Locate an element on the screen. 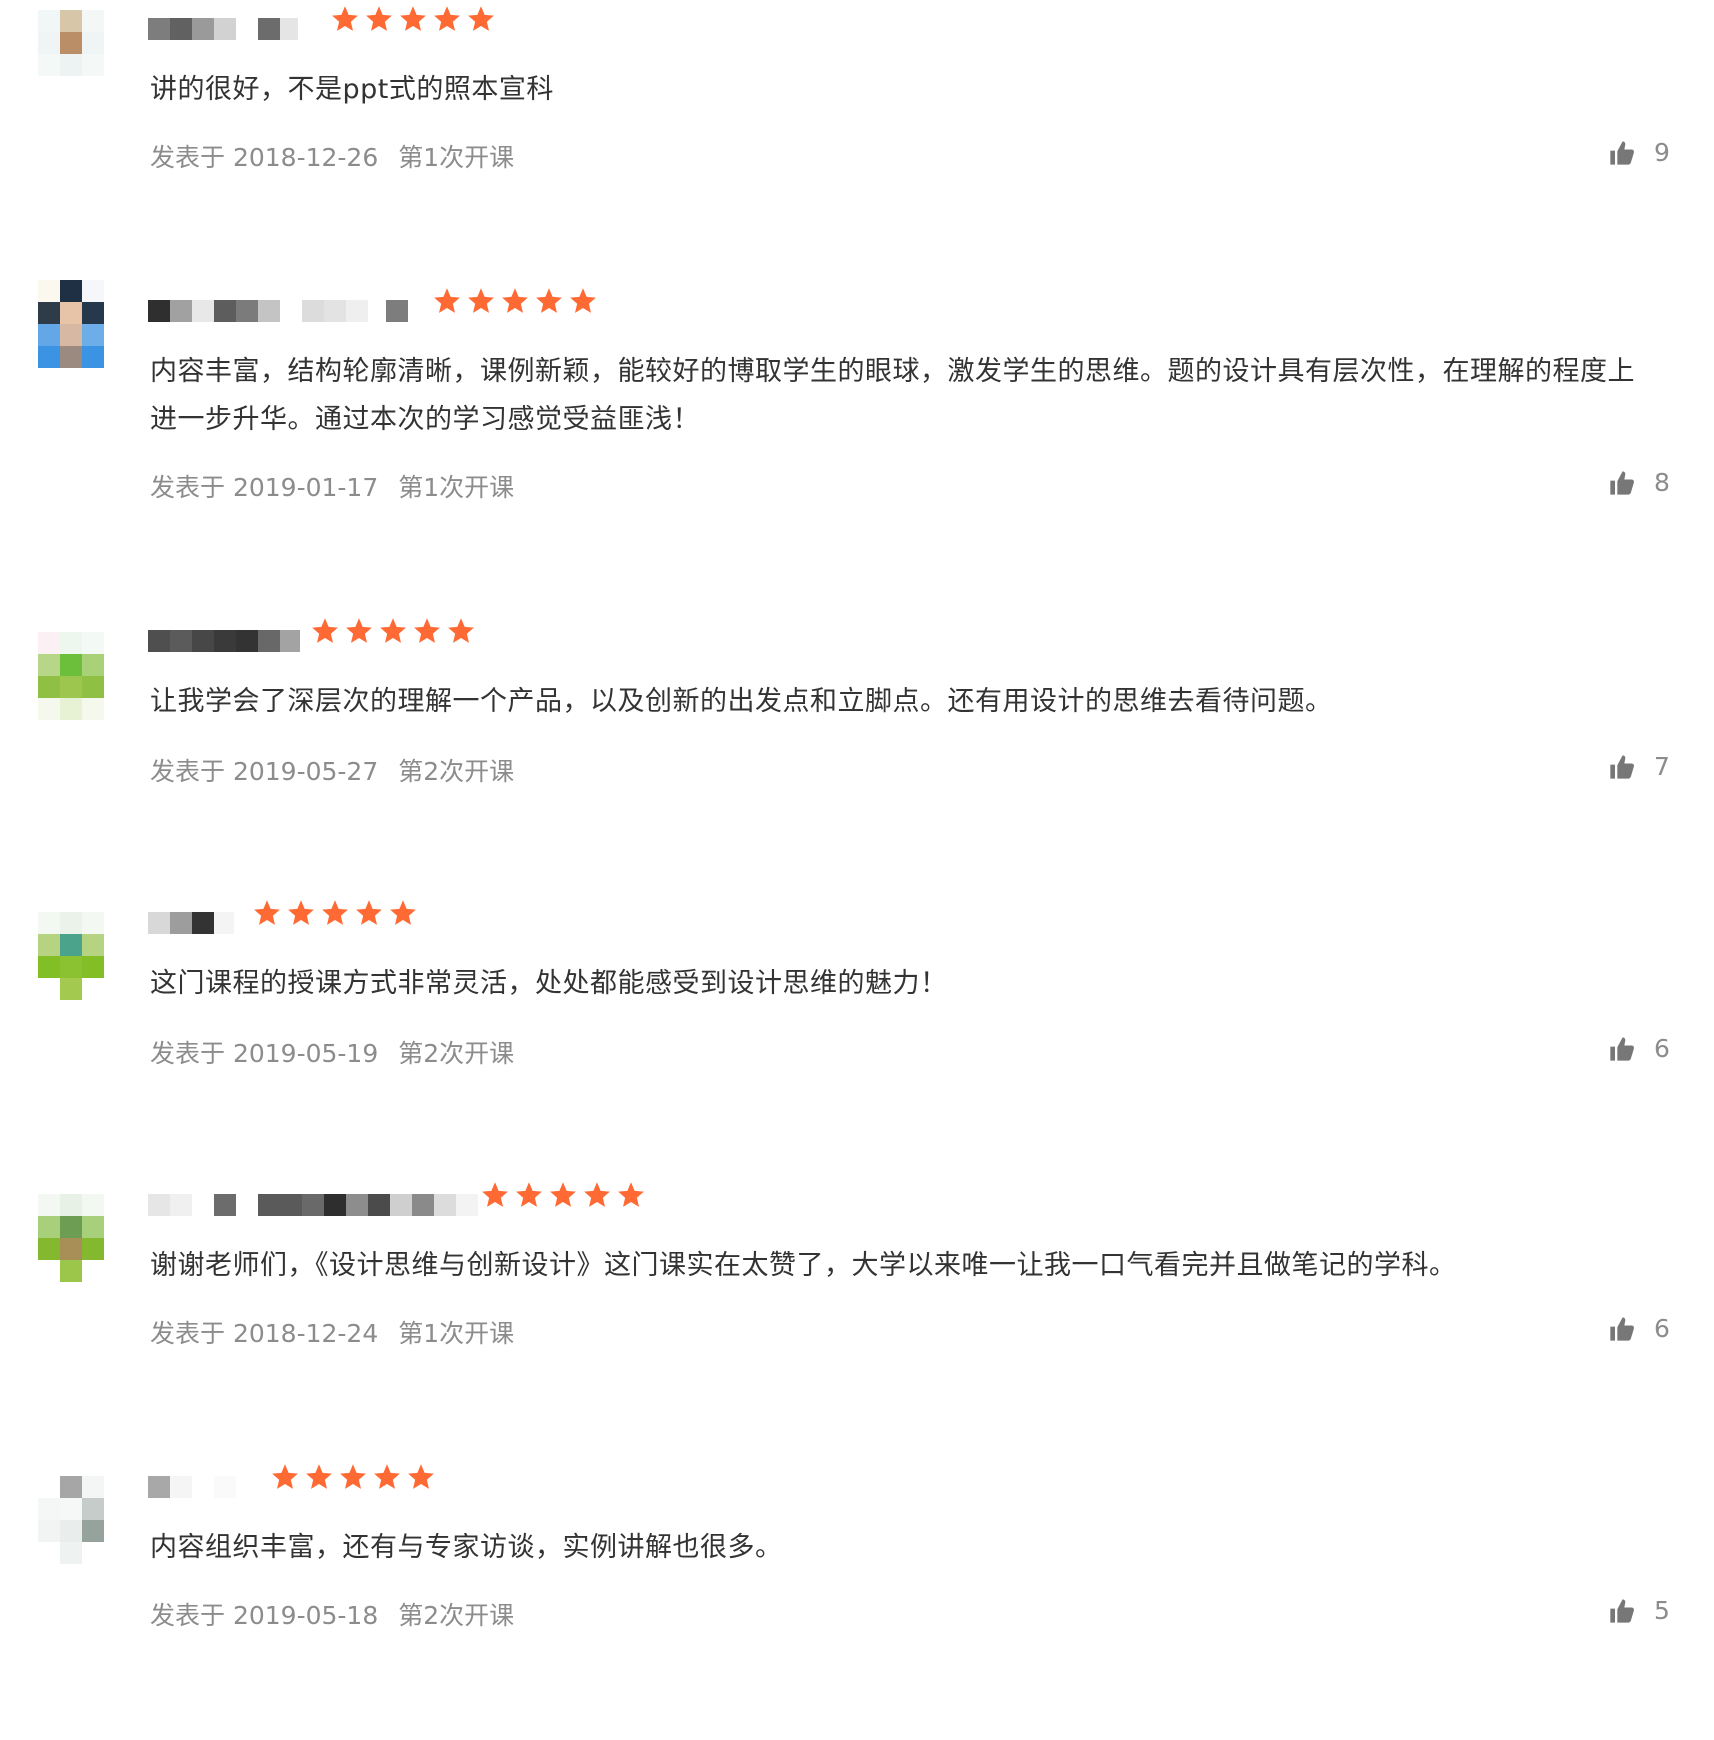 This screenshot has height=1740, width=1714. review-meta: 发表于 2018-12-26 第1次开课 is located at coordinates (332, 156).